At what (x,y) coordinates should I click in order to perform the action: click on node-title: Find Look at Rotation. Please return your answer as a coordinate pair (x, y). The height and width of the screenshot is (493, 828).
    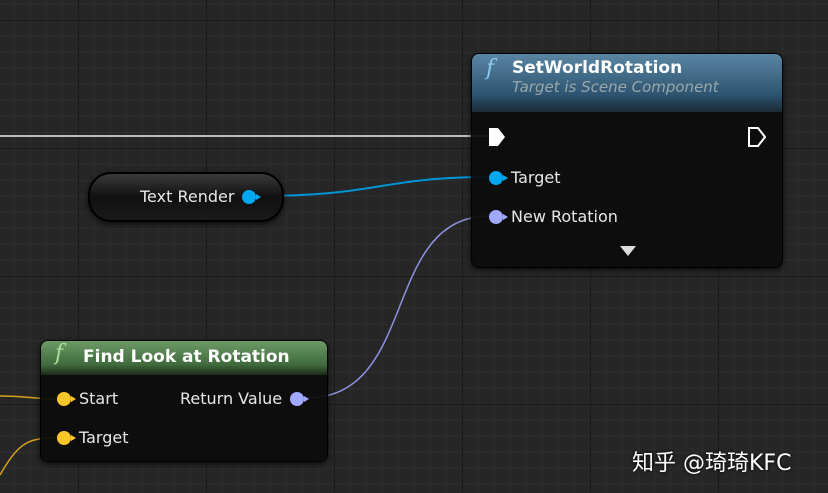
    Looking at the image, I should click on (186, 357).